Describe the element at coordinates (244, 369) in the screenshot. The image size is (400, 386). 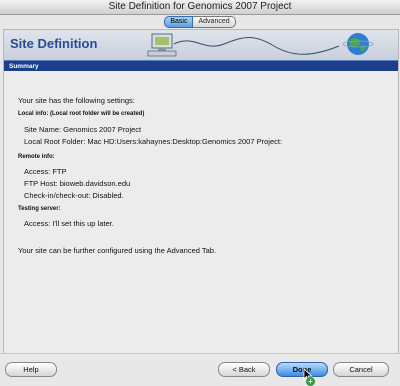
I see `back-button: < Back` at that location.